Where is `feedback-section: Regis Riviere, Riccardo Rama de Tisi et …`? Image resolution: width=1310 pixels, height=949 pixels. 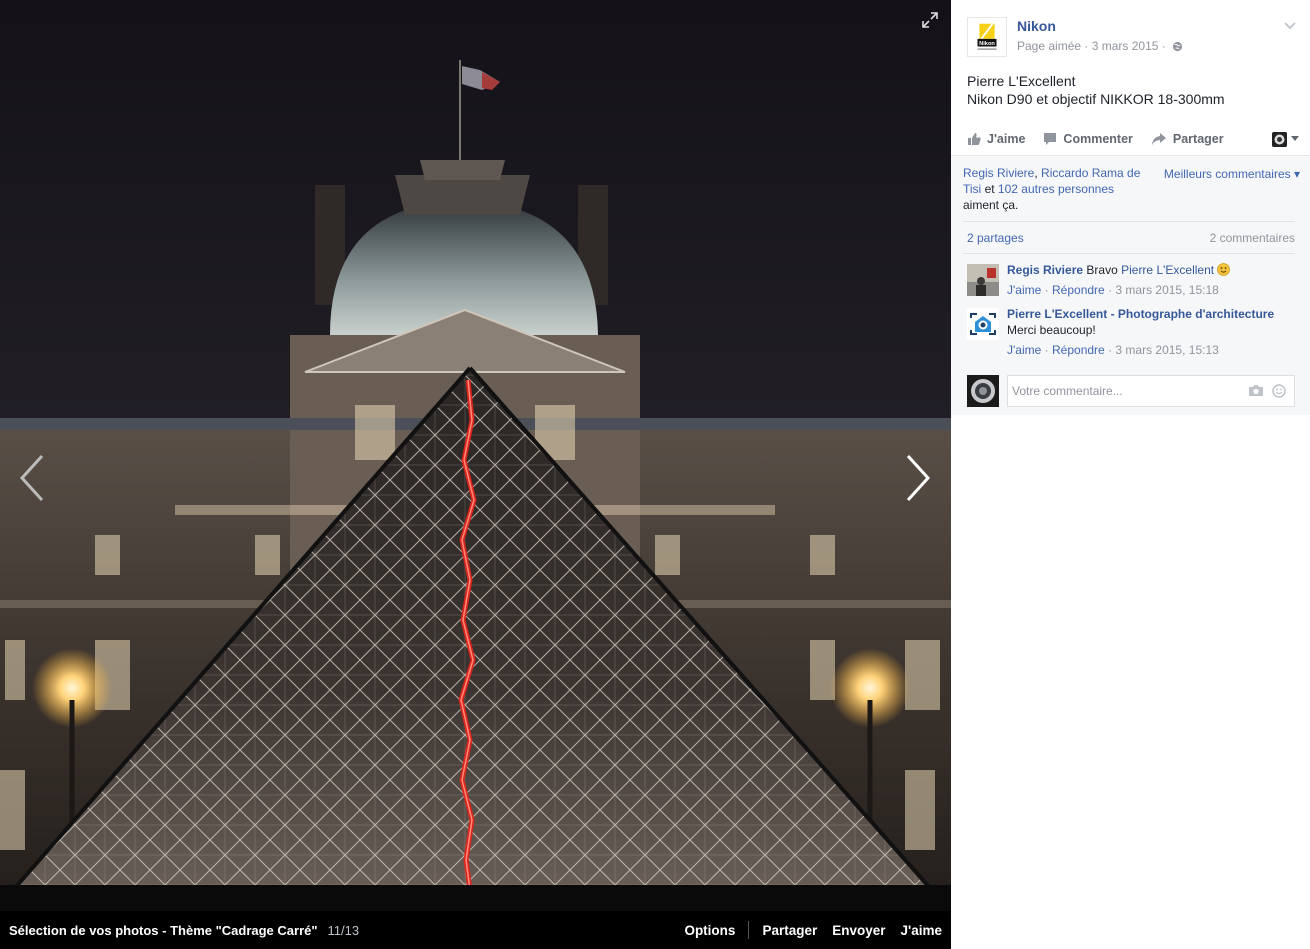
feedback-section: Regis Riviere, Riccardo Rama de Tisi et … is located at coordinates (1130, 285).